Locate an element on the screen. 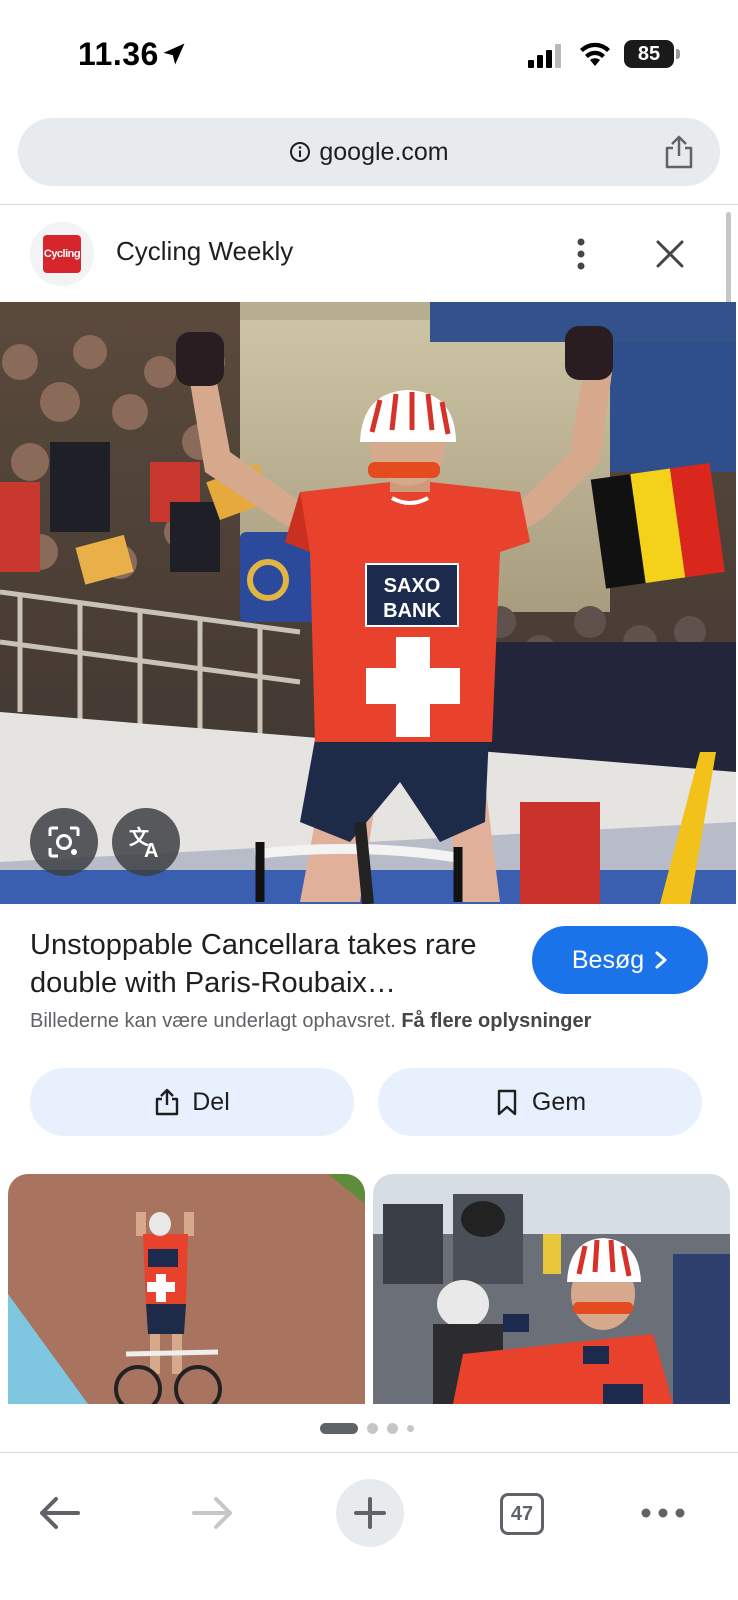 The image size is (738, 1600). jersey-text-bank: BANK is located at coordinates (412, 611).